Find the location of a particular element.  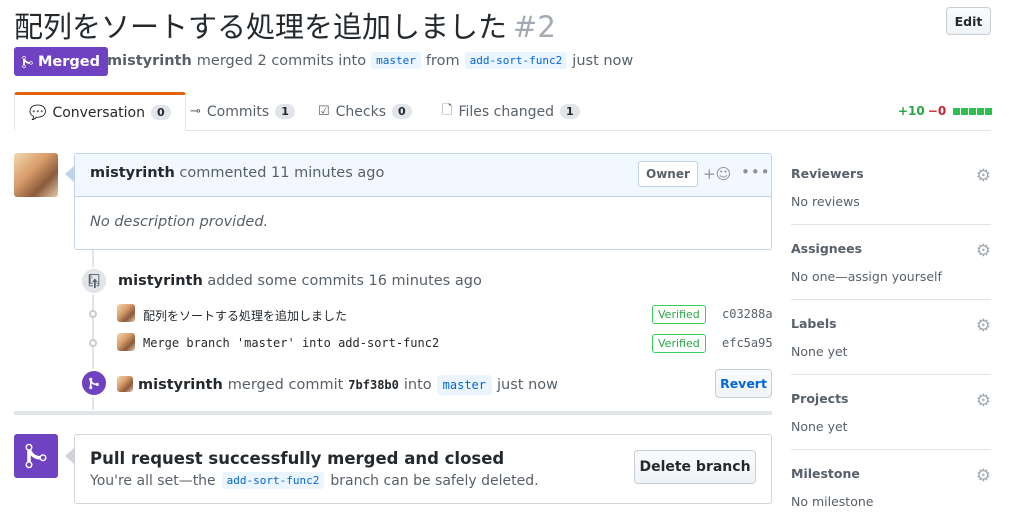

merged-label: Merged is located at coordinates (69, 61).